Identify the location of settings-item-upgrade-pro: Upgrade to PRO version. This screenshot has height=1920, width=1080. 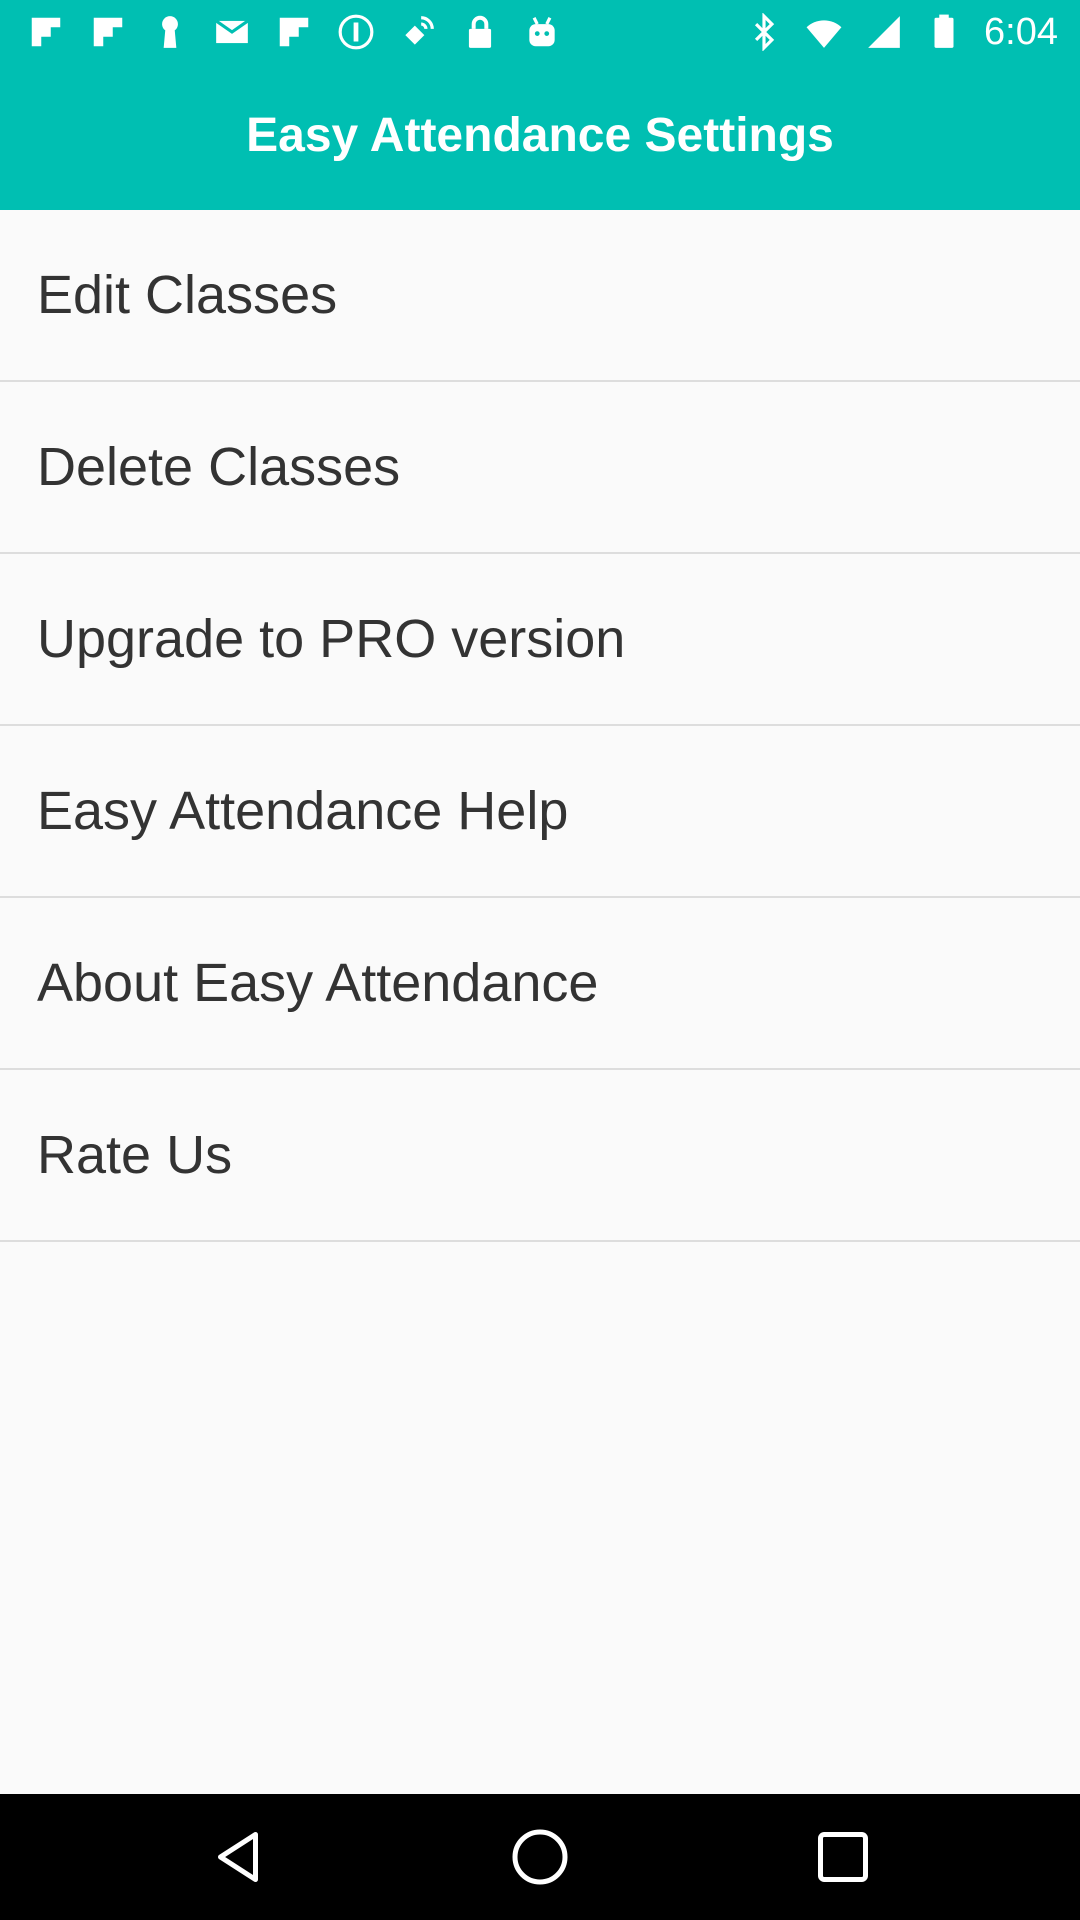
(540, 640).